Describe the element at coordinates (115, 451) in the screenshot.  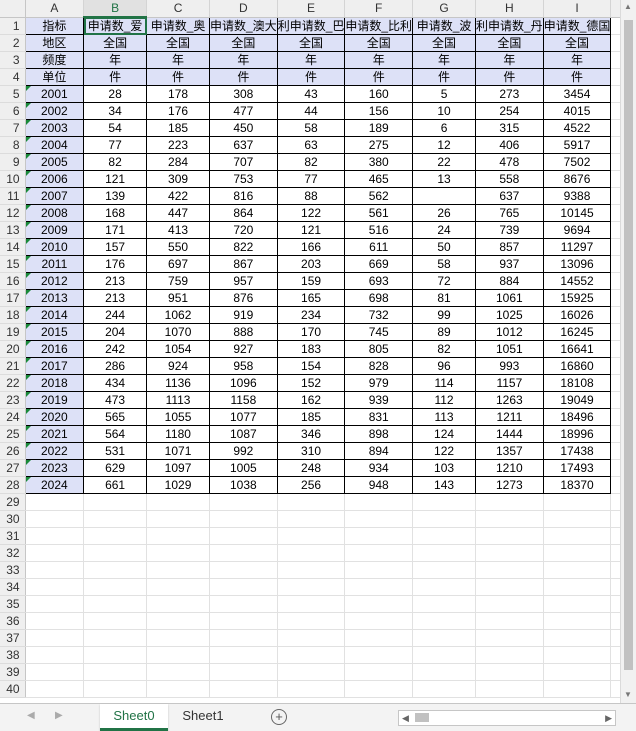
I see `cell: 531` at that location.